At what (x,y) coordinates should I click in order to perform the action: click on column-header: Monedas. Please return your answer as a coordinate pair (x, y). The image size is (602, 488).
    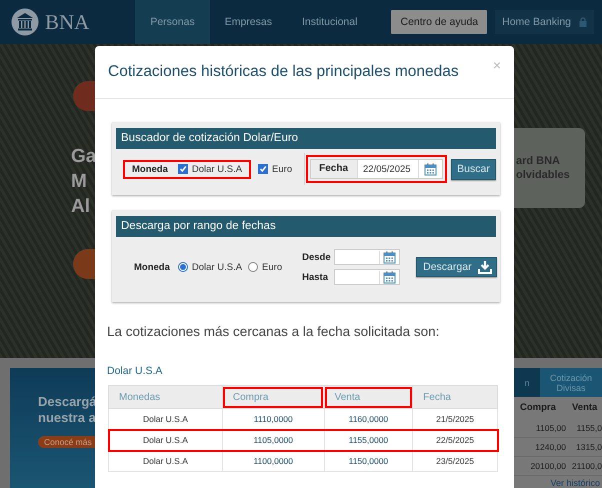
    Looking at the image, I should click on (165, 397).